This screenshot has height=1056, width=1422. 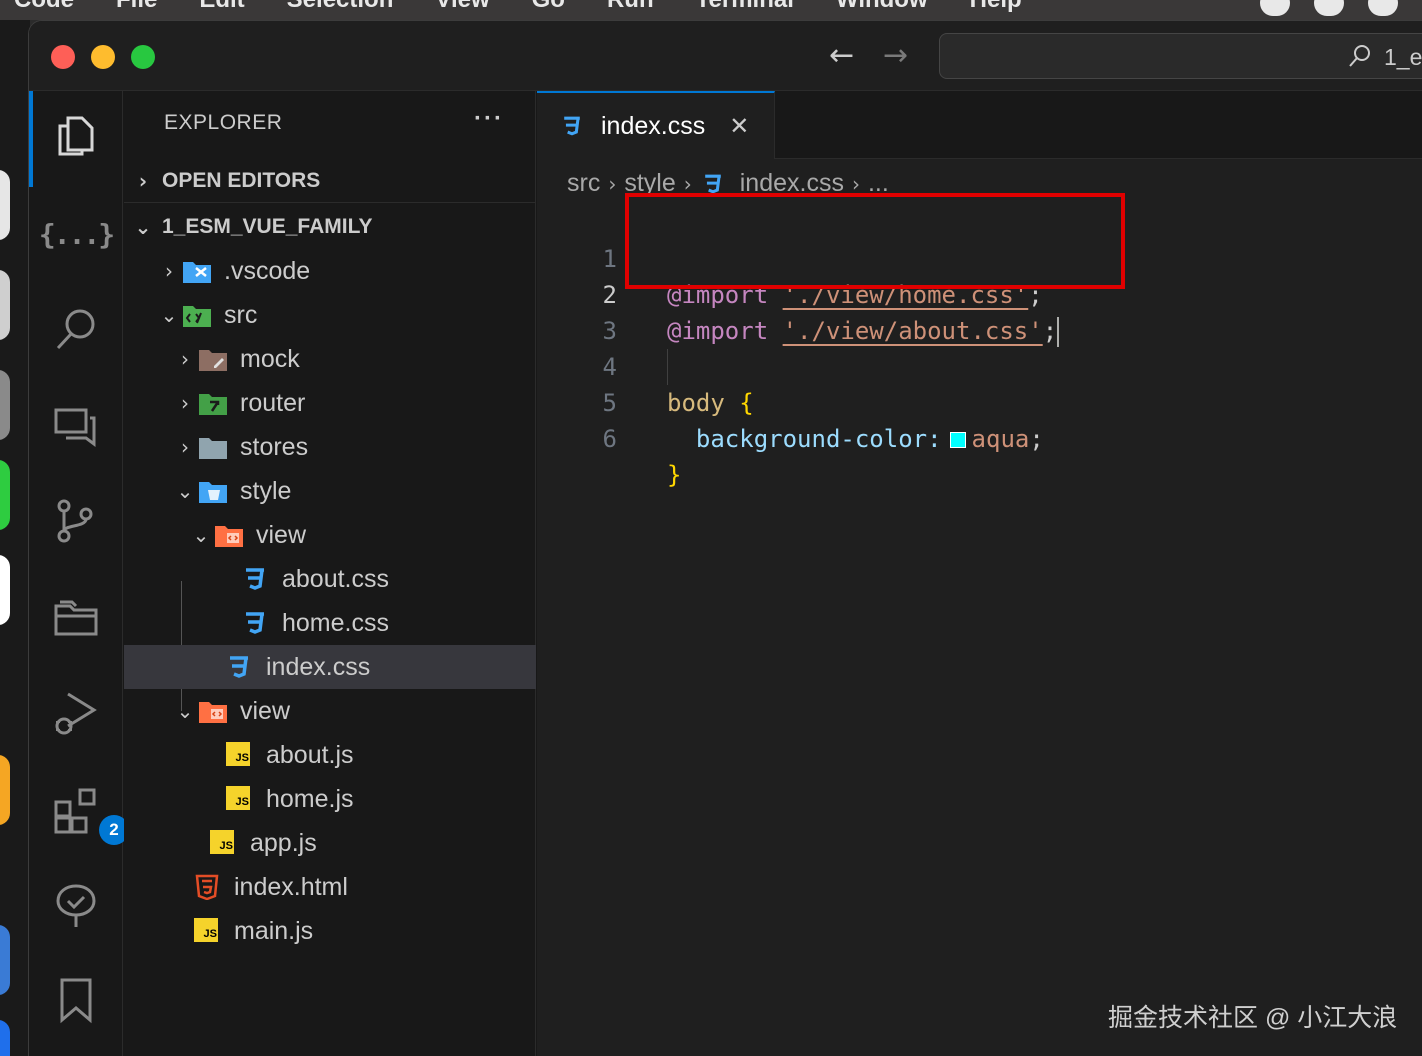 I want to click on explorer-icon, so click(x=76, y=136).